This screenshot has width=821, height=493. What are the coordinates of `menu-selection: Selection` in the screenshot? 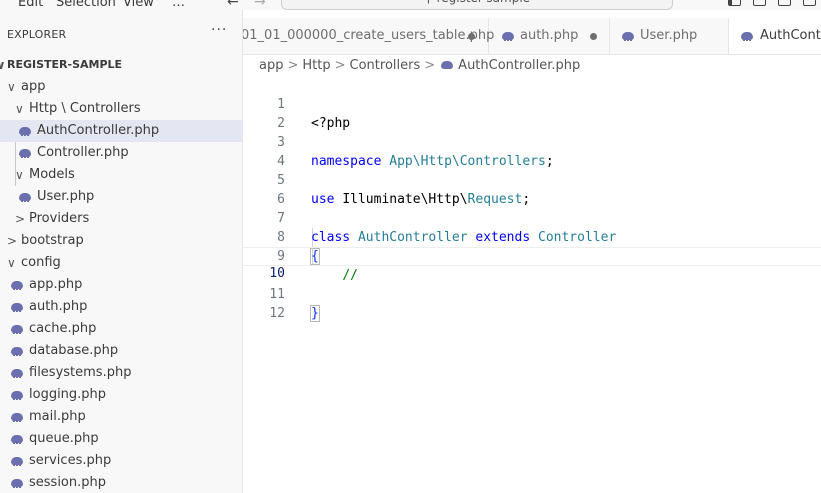 It's located at (86, 5).